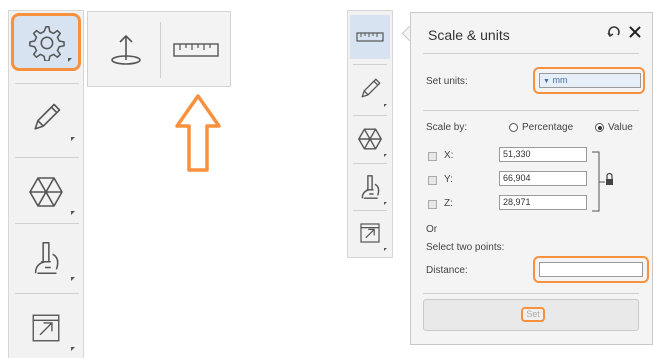 The height and width of the screenshot is (358, 653). Describe the element at coordinates (548, 127) in the screenshot. I see `percentage-label: Percentage` at that location.